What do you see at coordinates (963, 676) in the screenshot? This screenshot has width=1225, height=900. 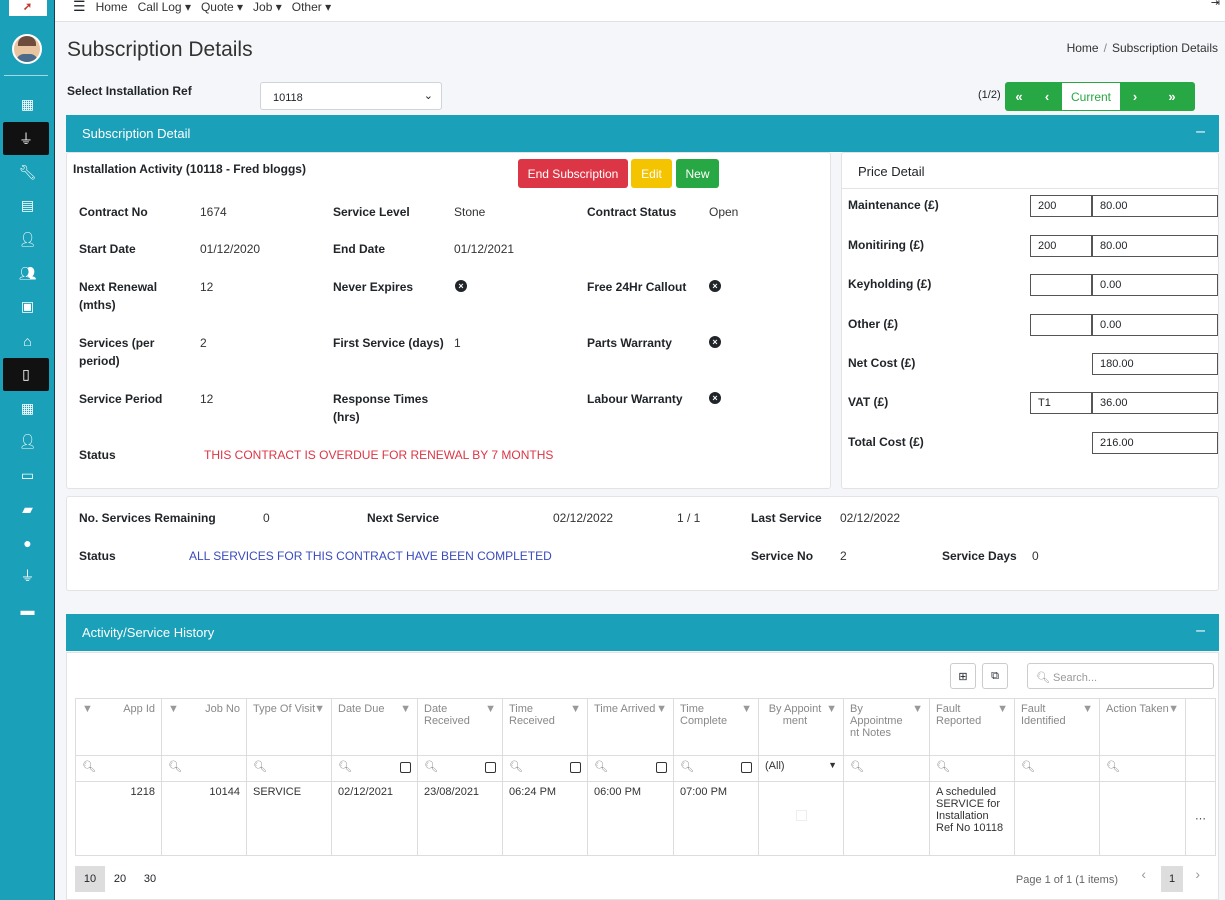 I see `export-excel-icon: ⊞` at bounding box center [963, 676].